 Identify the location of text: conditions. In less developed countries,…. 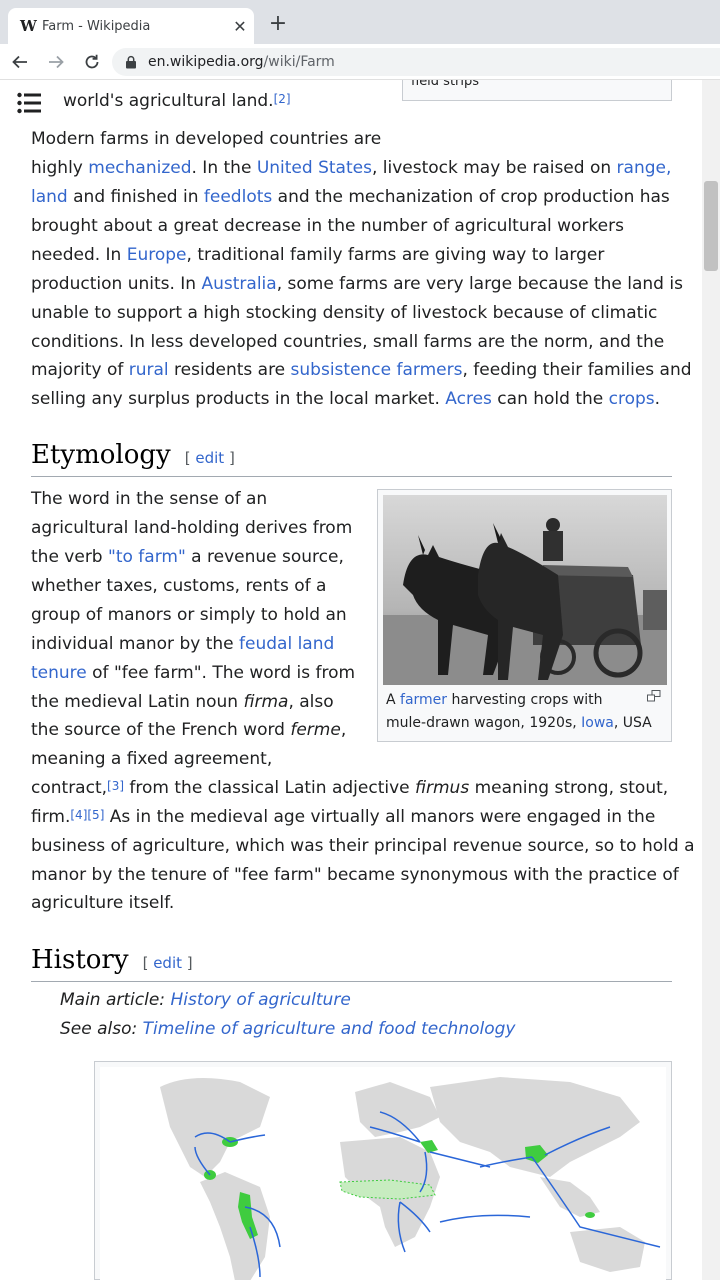
(348, 342).